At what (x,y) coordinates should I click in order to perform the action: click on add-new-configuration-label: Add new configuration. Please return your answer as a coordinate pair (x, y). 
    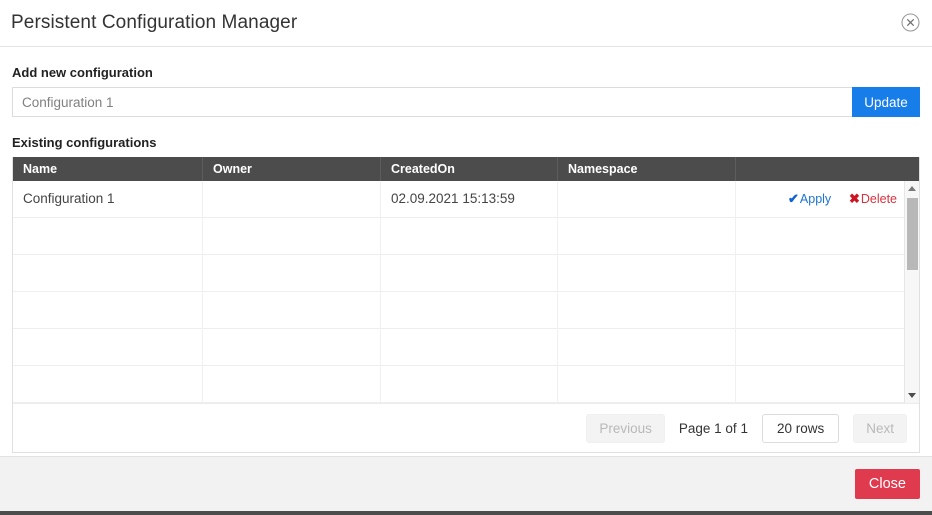
    Looking at the image, I should click on (82, 72).